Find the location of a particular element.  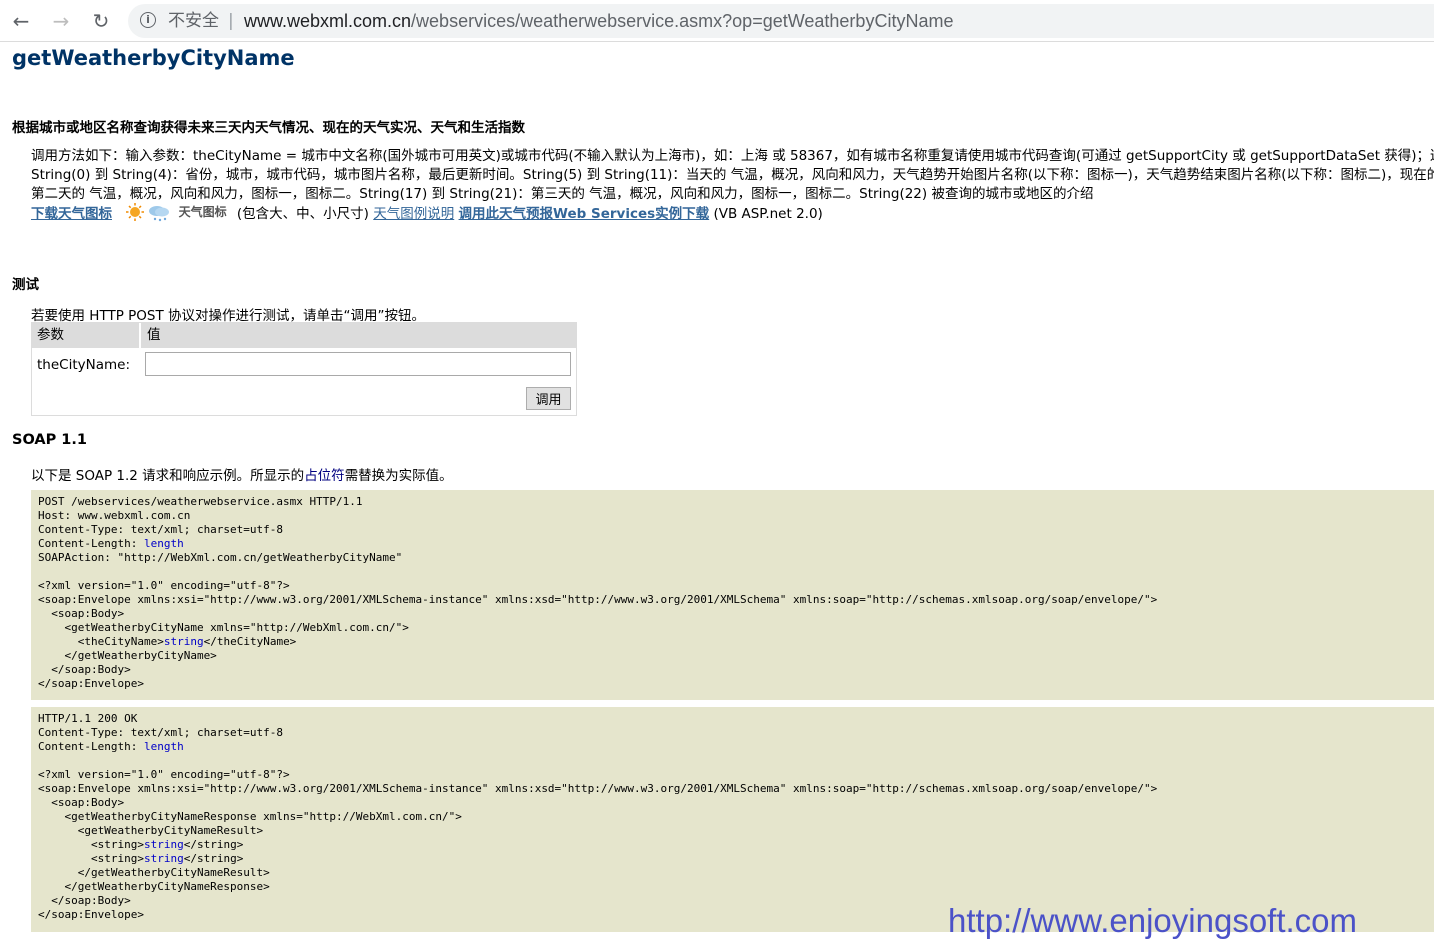

info-icon: i is located at coordinates (148, 20).